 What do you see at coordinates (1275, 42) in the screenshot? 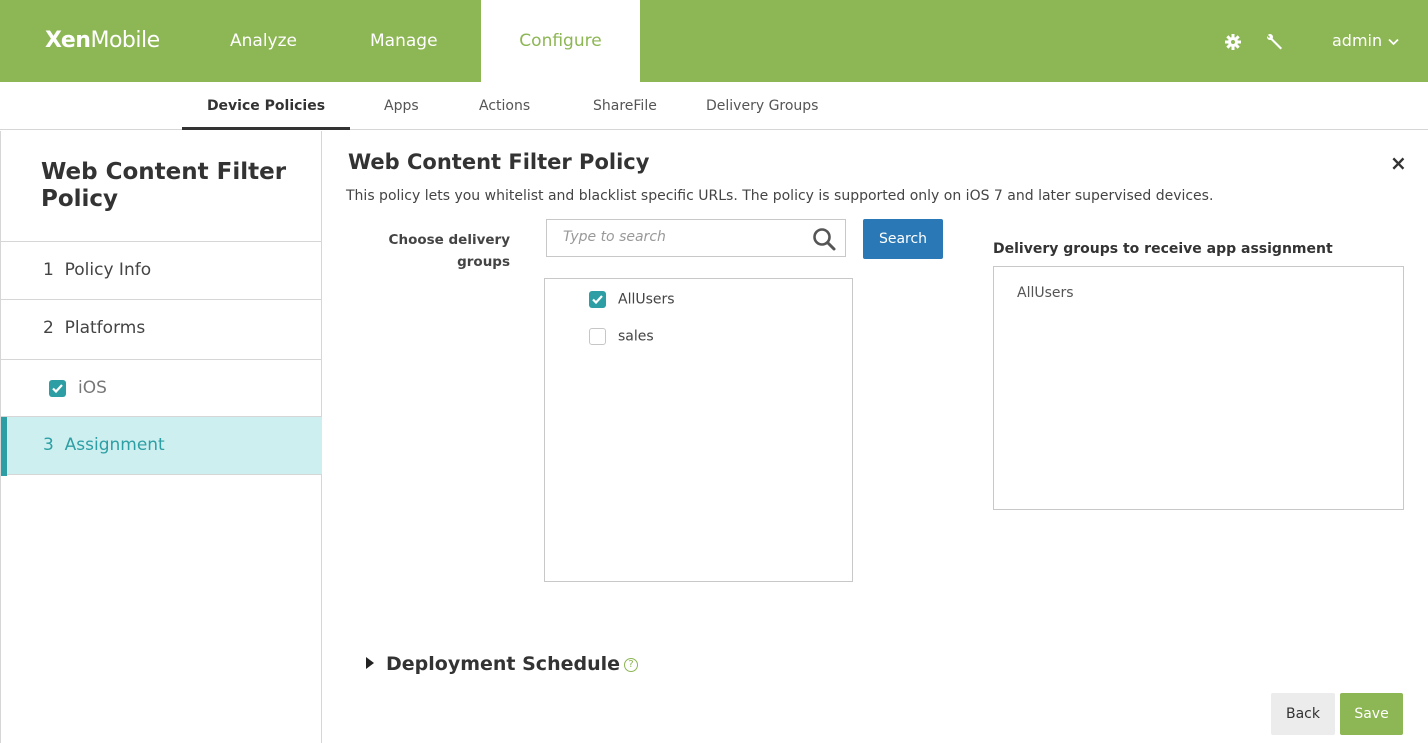
I see `wrench-icon` at bounding box center [1275, 42].